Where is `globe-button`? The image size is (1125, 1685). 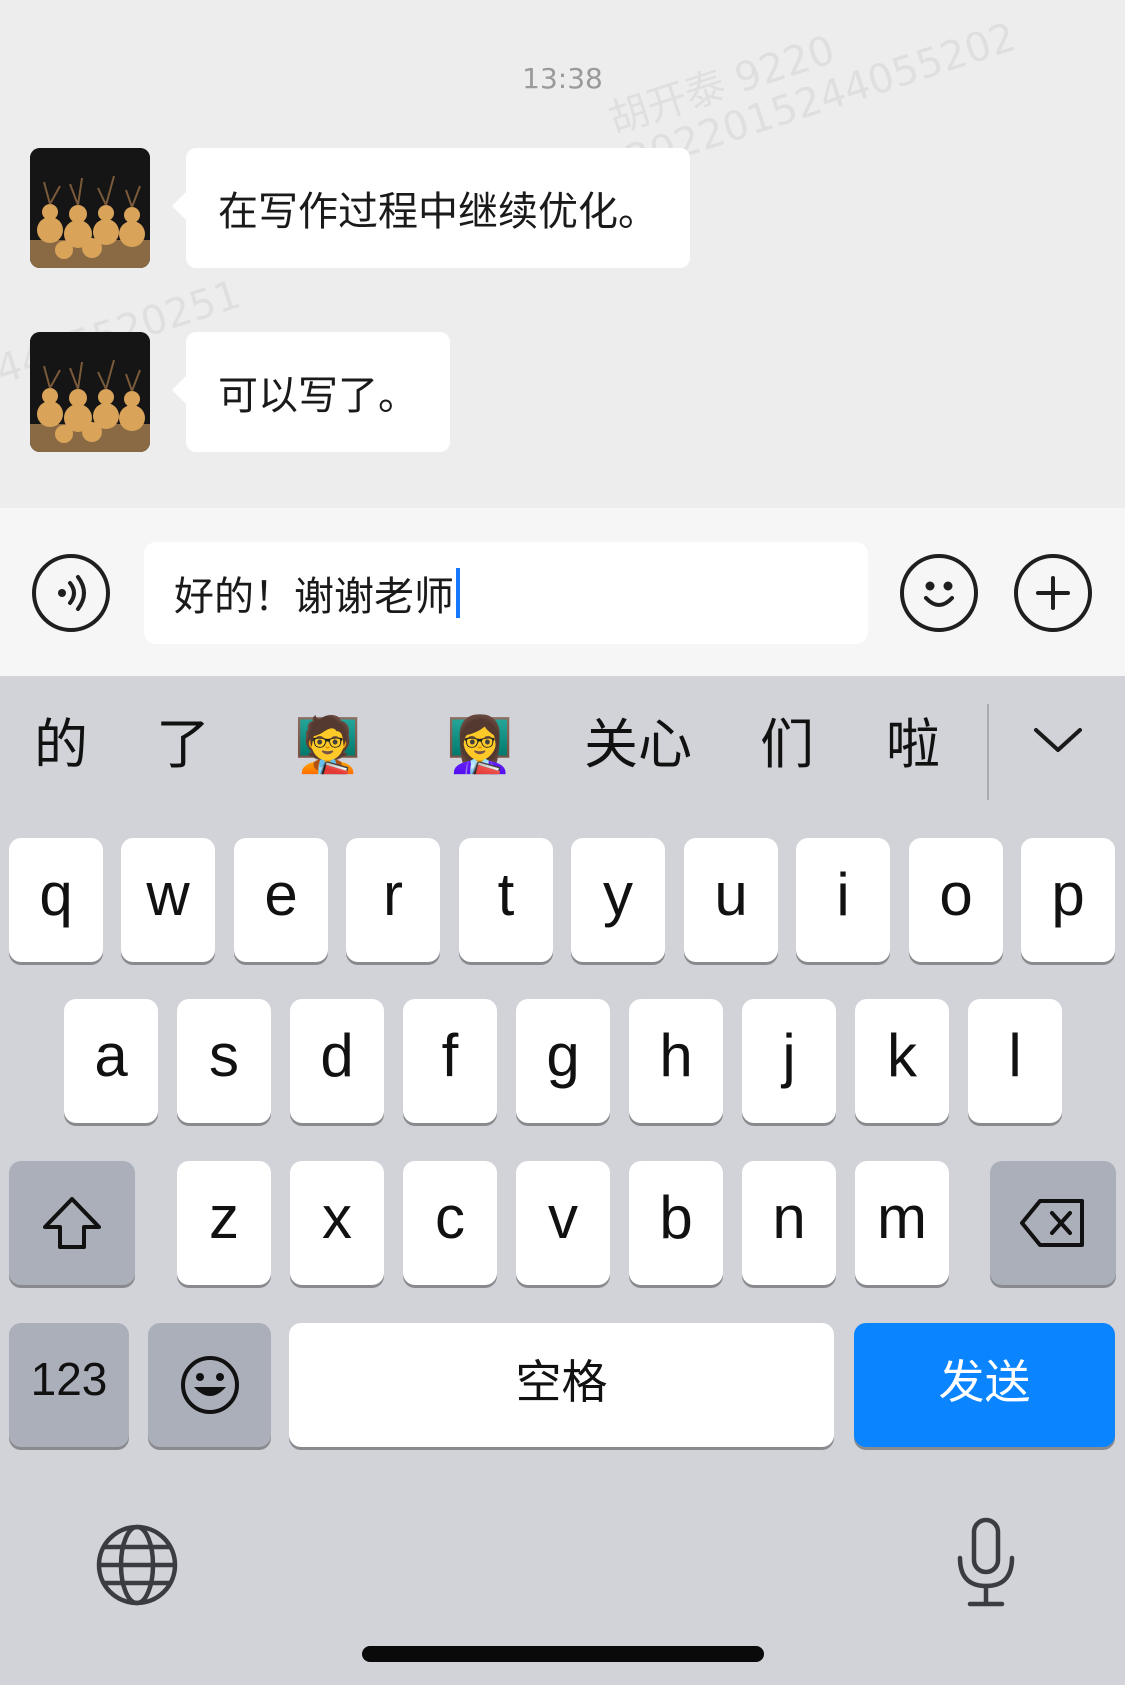
globe-button is located at coordinates (137, 1565).